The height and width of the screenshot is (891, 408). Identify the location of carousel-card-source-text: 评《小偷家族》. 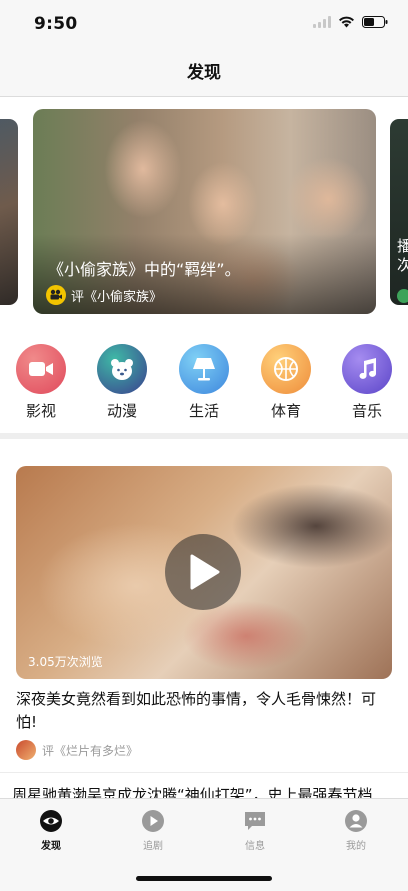
(117, 297).